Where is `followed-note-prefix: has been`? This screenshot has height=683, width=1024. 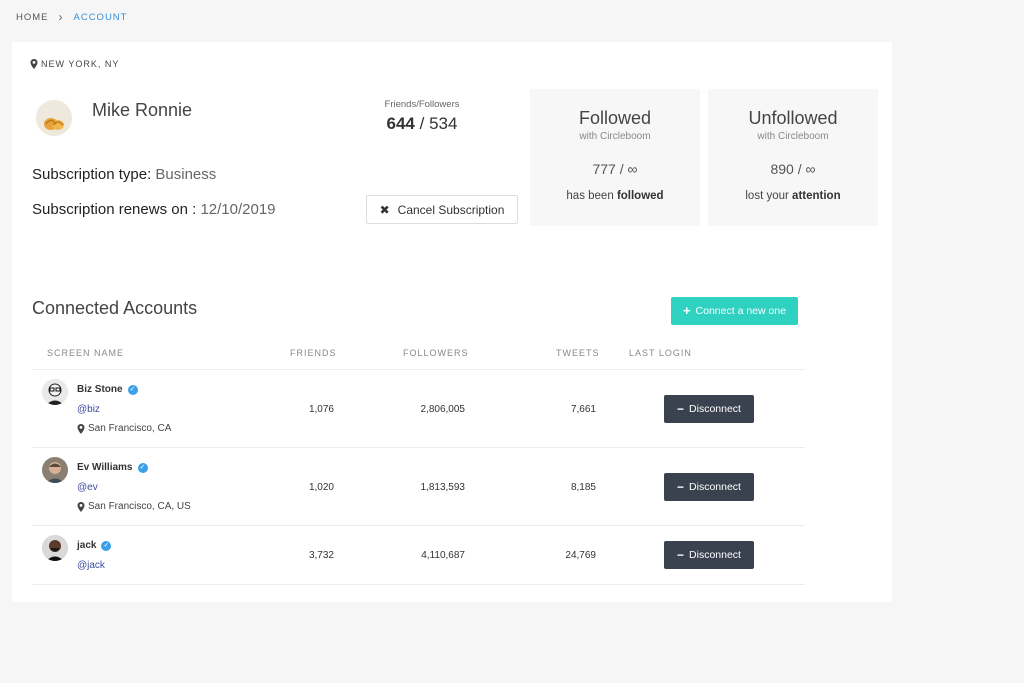 followed-note-prefix: has been is located at coordinates (590, 196).